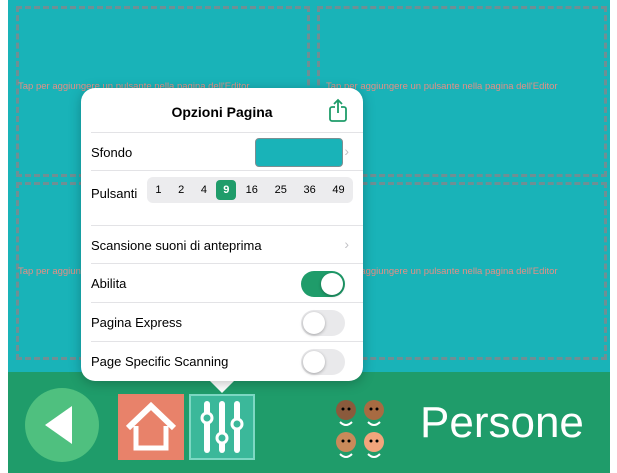 The image size is (617, 473). What do you see at coordinates (160, 361) in the screenshot?
I see `page-specific-scanning-label: Page Specific Scanning` at bounding box center [160, 361].